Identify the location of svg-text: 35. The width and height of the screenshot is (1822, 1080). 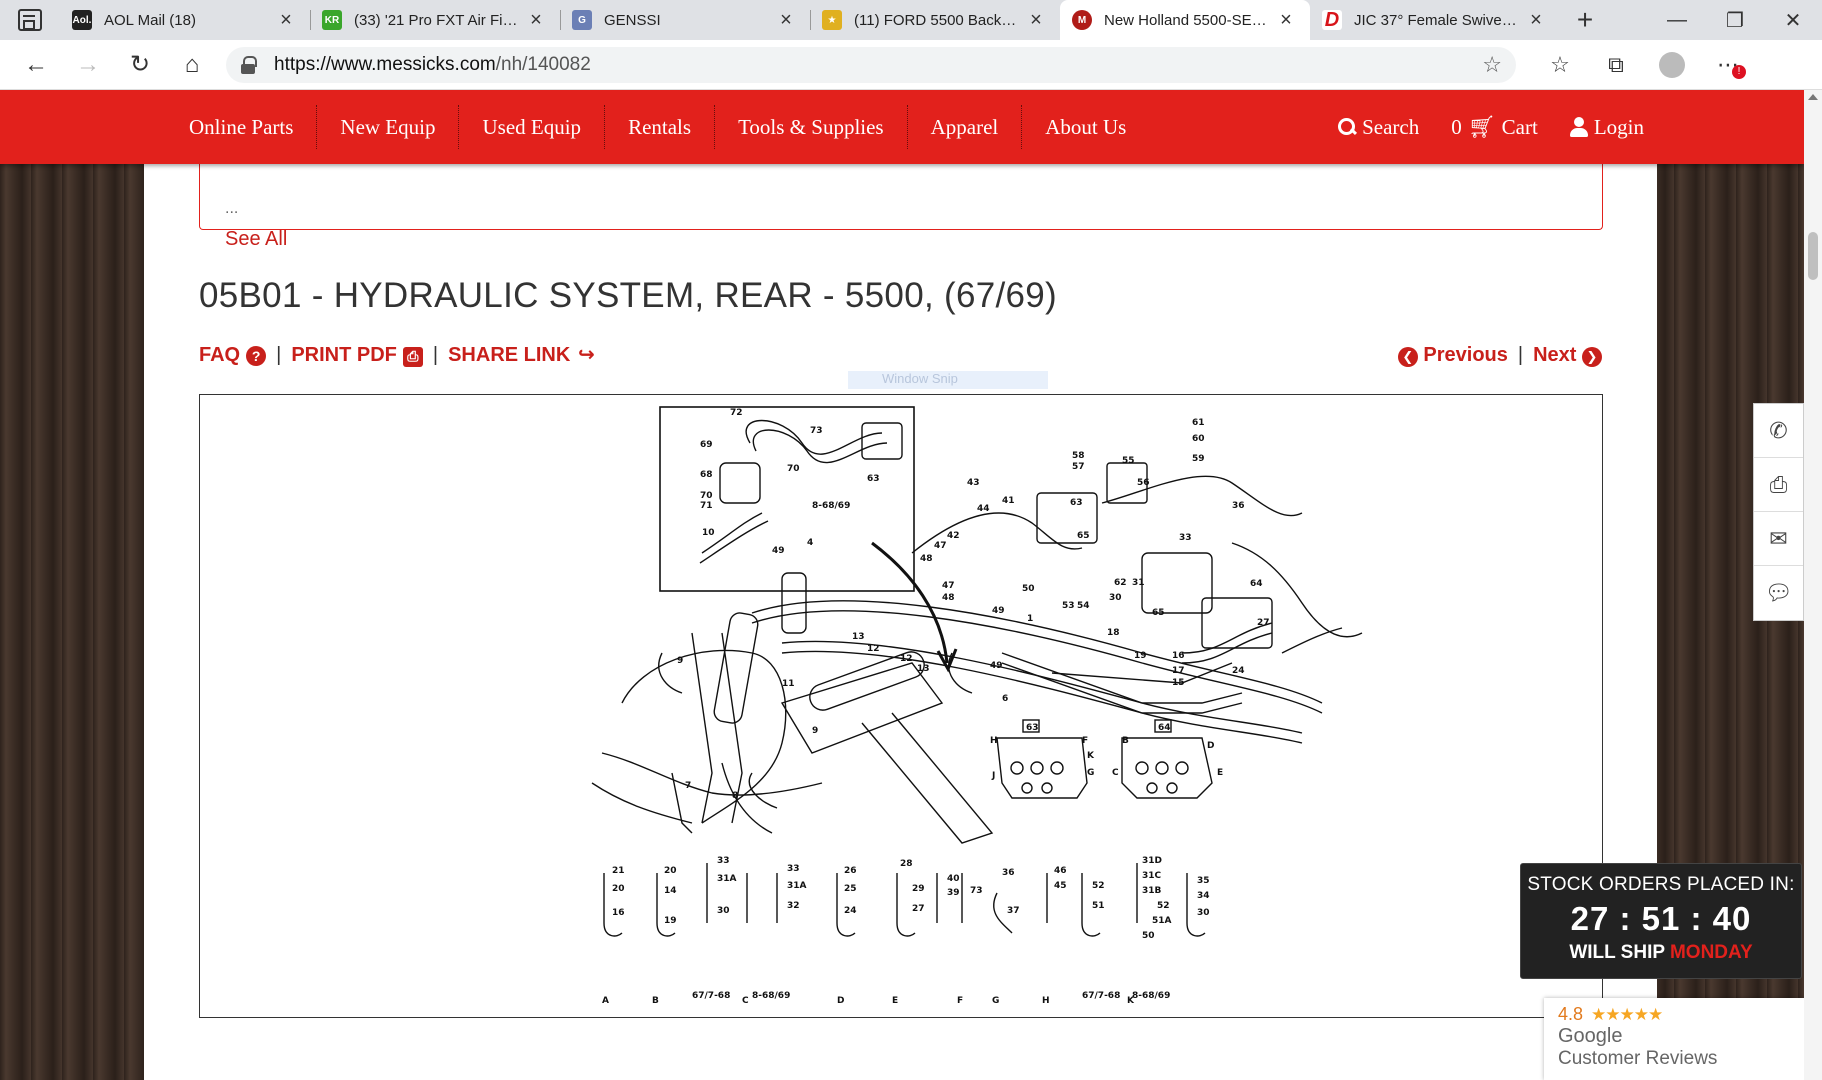
(1203, 881).